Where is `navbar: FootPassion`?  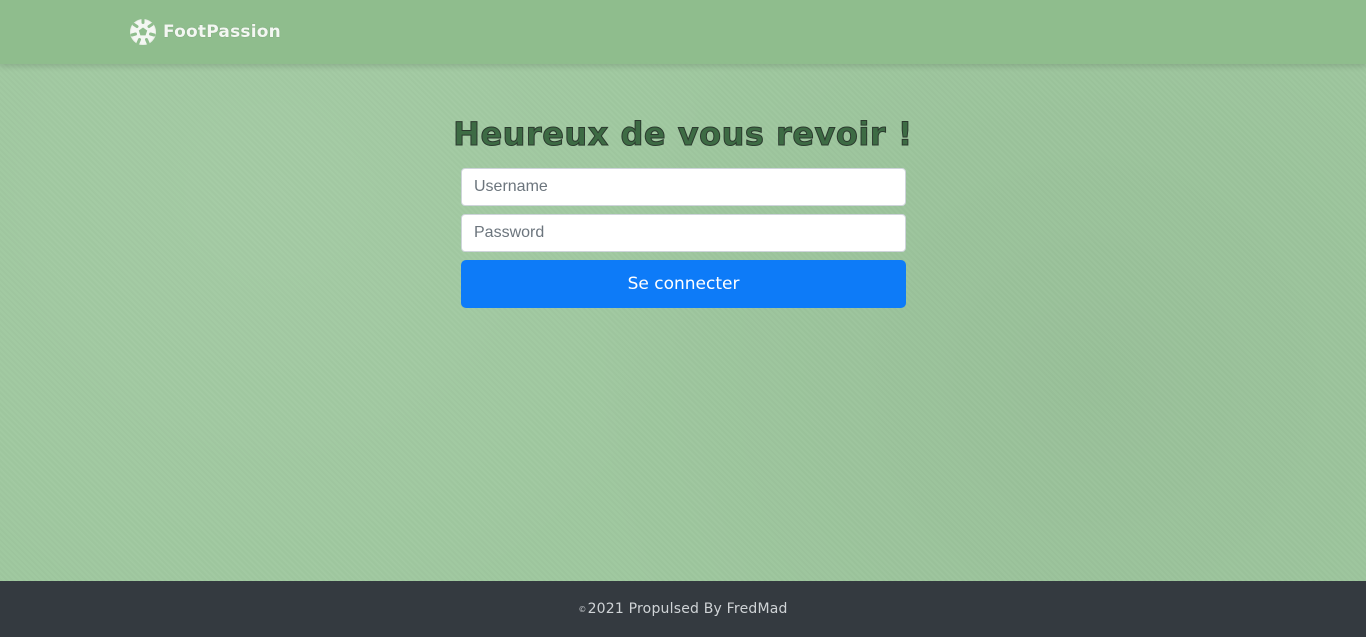
navbar: FootPassion is located at coordinates (683, 32).